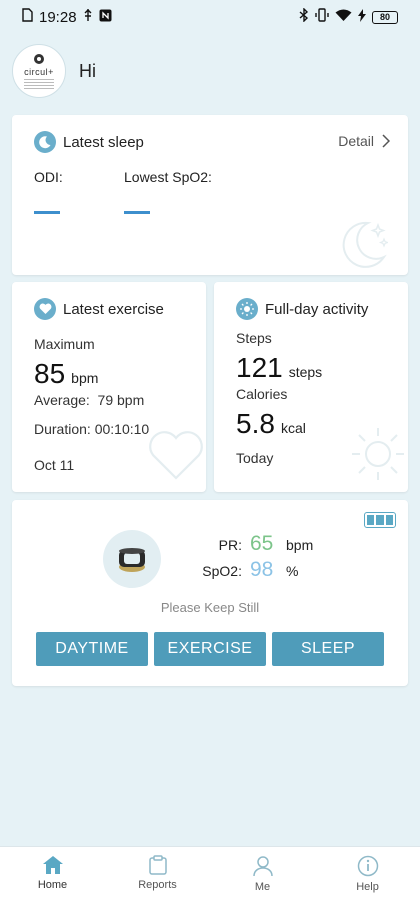 The image size is (420, 900). I want to click on calories-unit: kcal, so click(293, 428).